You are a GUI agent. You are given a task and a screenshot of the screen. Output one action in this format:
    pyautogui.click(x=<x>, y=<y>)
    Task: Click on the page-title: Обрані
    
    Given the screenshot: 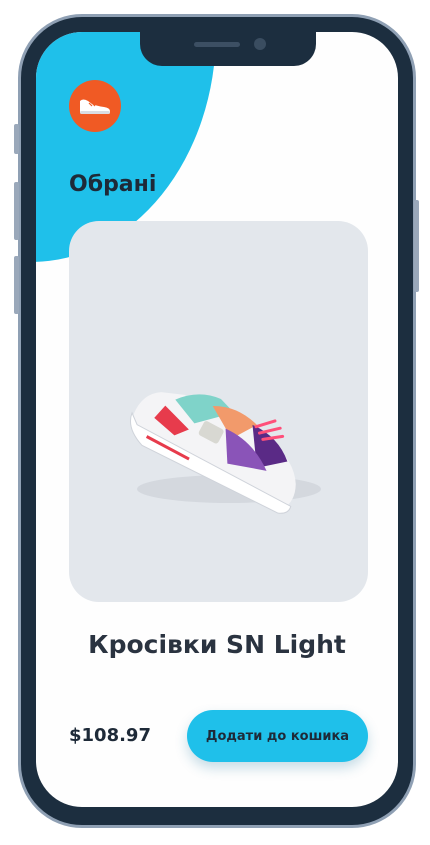 What is the action you would take?
    pyautogui.click(x=113, y=184)
    